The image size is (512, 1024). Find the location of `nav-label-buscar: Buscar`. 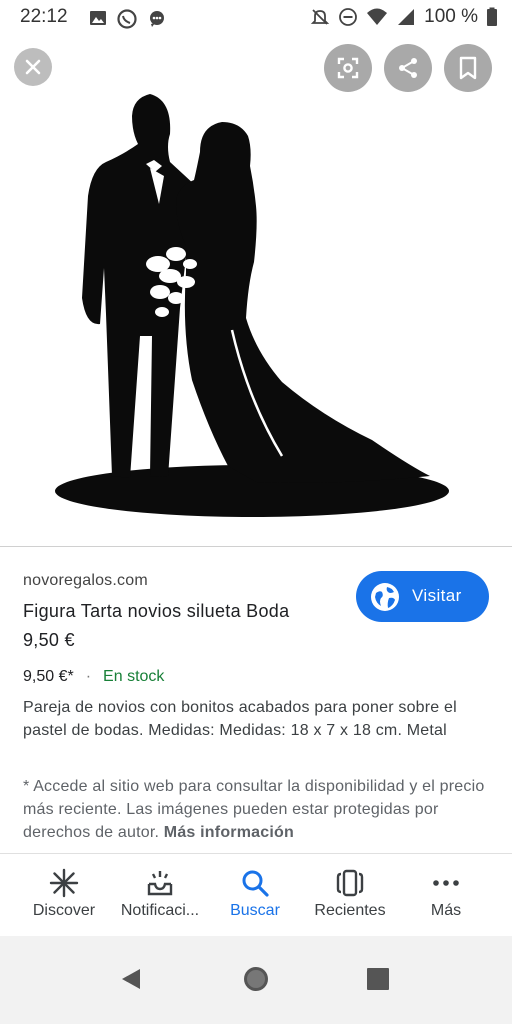

nav-label-buscar: Buscar is located at coordinates (255, 910).